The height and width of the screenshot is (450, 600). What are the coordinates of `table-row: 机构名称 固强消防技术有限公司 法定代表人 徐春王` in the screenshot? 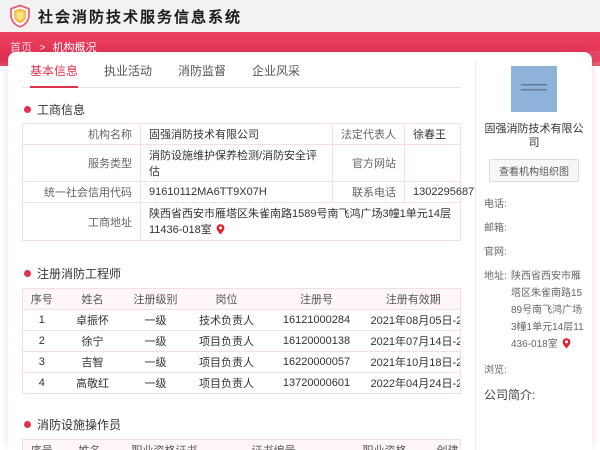 It's located at (241, 134).